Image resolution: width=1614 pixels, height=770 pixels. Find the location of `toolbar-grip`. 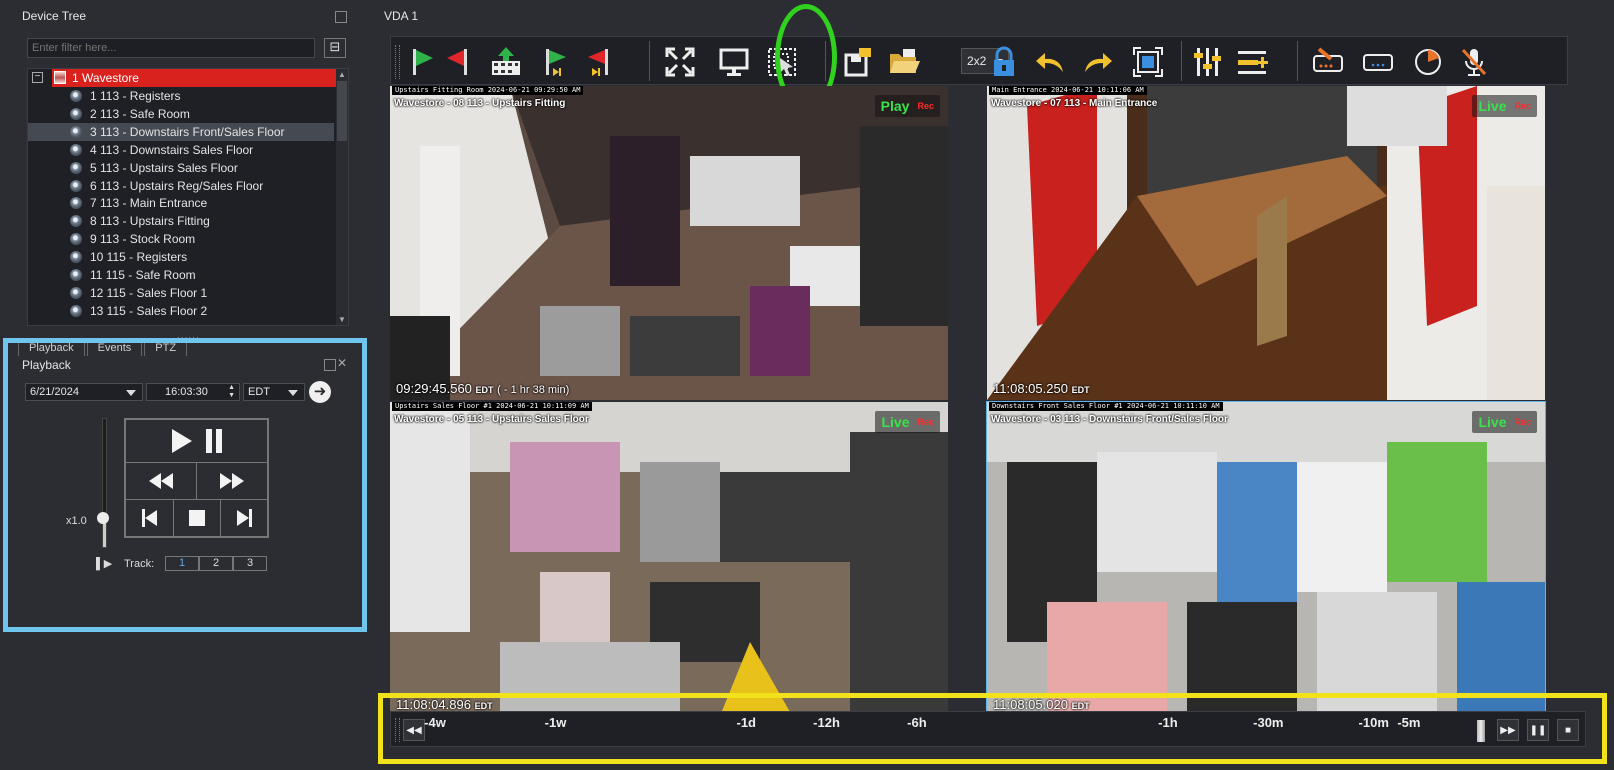

toolbar-grip is located at coordinates (397, 62).